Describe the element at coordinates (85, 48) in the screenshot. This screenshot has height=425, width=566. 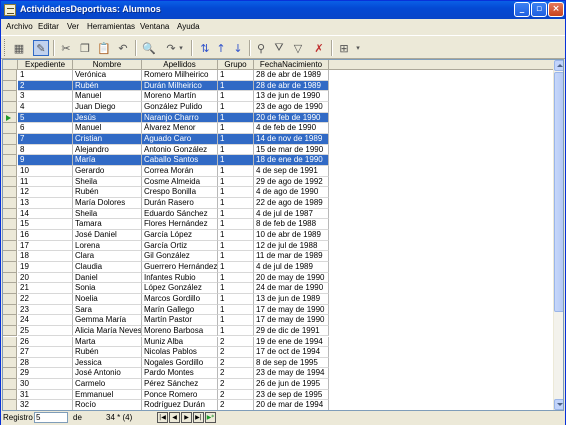
I see `copy-icon: ❐` at that location.